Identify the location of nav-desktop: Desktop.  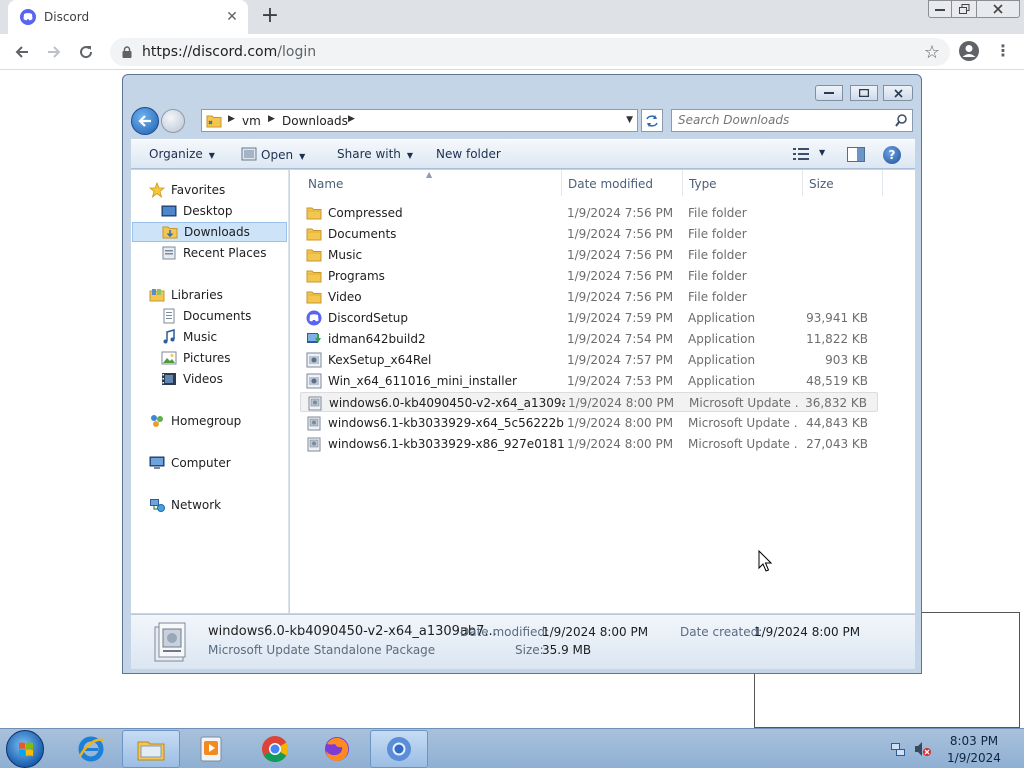
(197, 211).